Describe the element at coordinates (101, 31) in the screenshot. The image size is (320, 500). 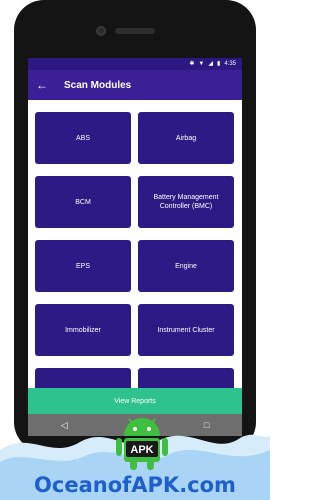
I see `front-camera` at that location.